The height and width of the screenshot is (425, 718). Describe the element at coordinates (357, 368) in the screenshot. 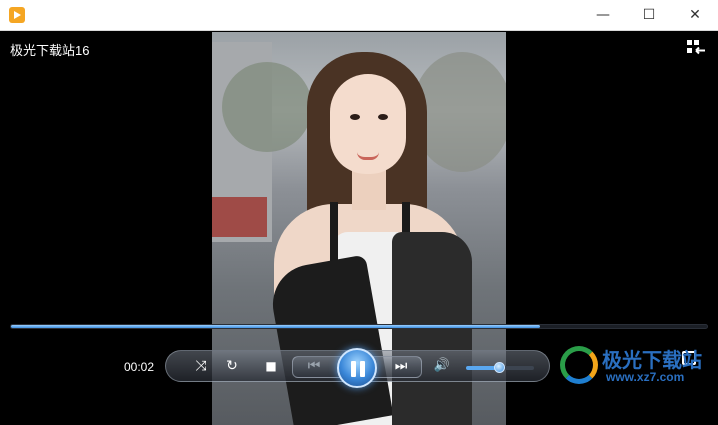

I see `pause-button` at that location.